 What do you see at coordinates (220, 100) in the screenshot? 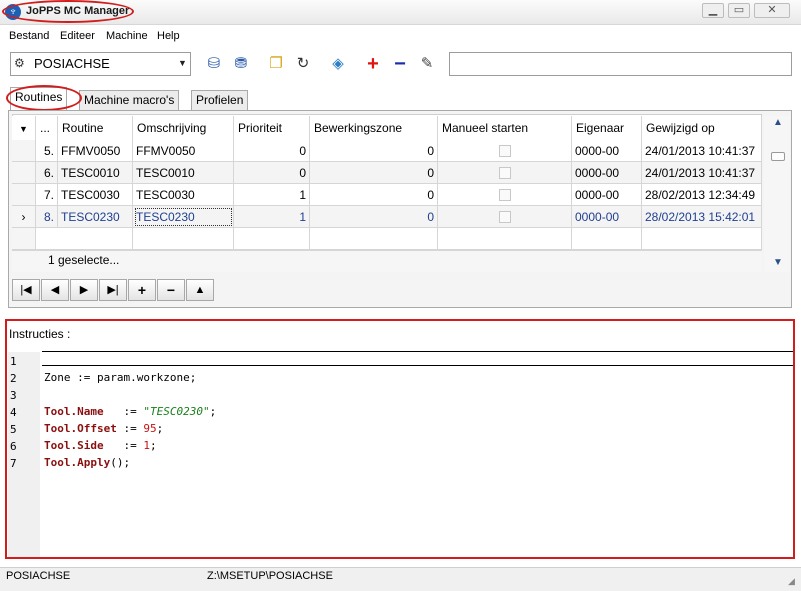
I see `tab-profielen: Profielen` at bounding box center [220, 100].